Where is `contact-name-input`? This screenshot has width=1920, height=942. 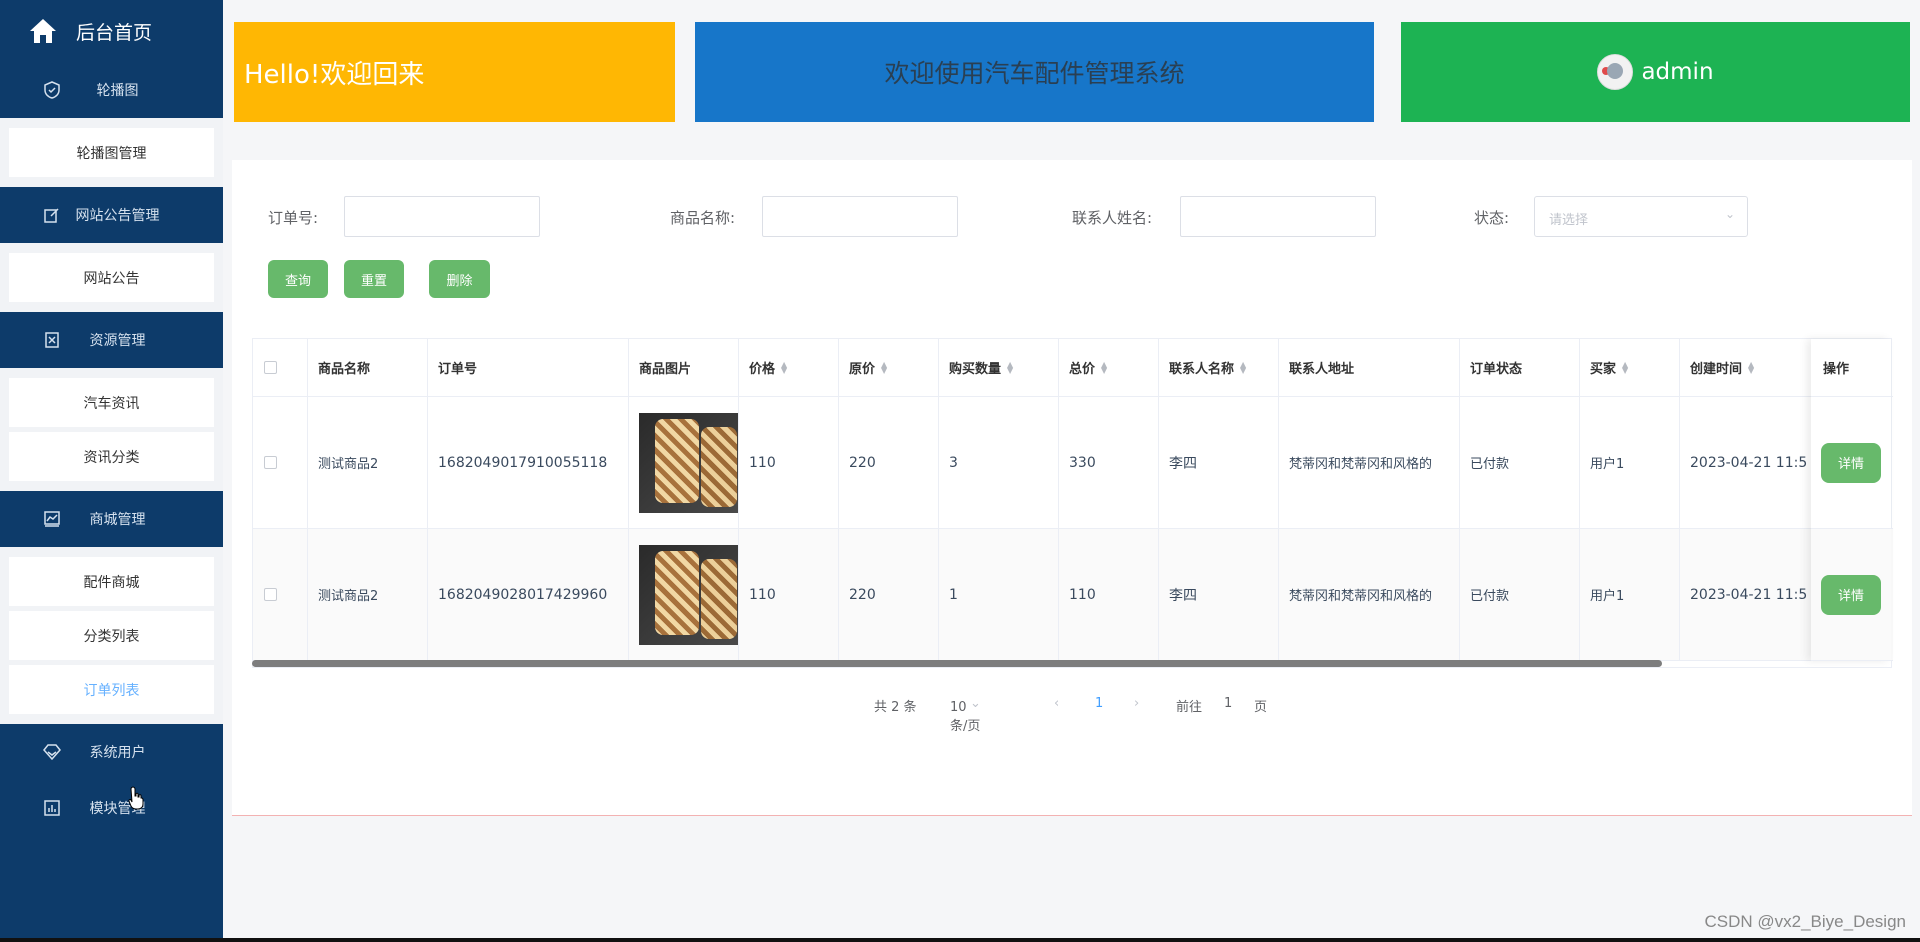
contact-name-input is located at coordinates (1278, 216).